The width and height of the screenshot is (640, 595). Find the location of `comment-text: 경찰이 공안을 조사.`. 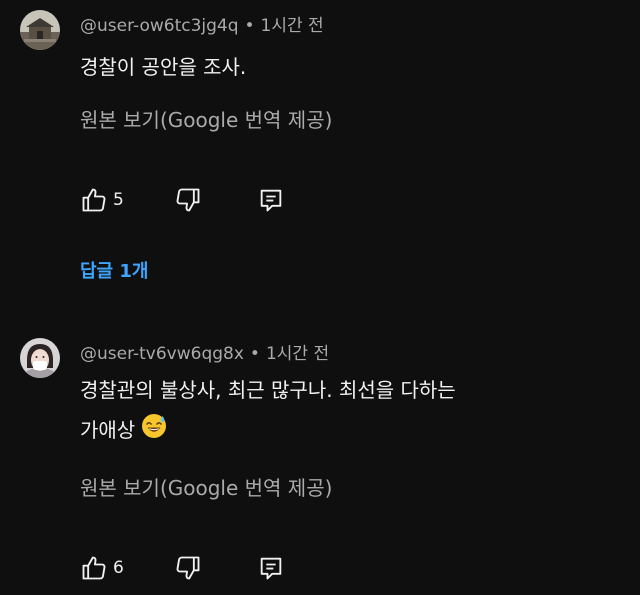

comment-text: 경찰이 공안을 조사. is located at coordinates (163, 67).